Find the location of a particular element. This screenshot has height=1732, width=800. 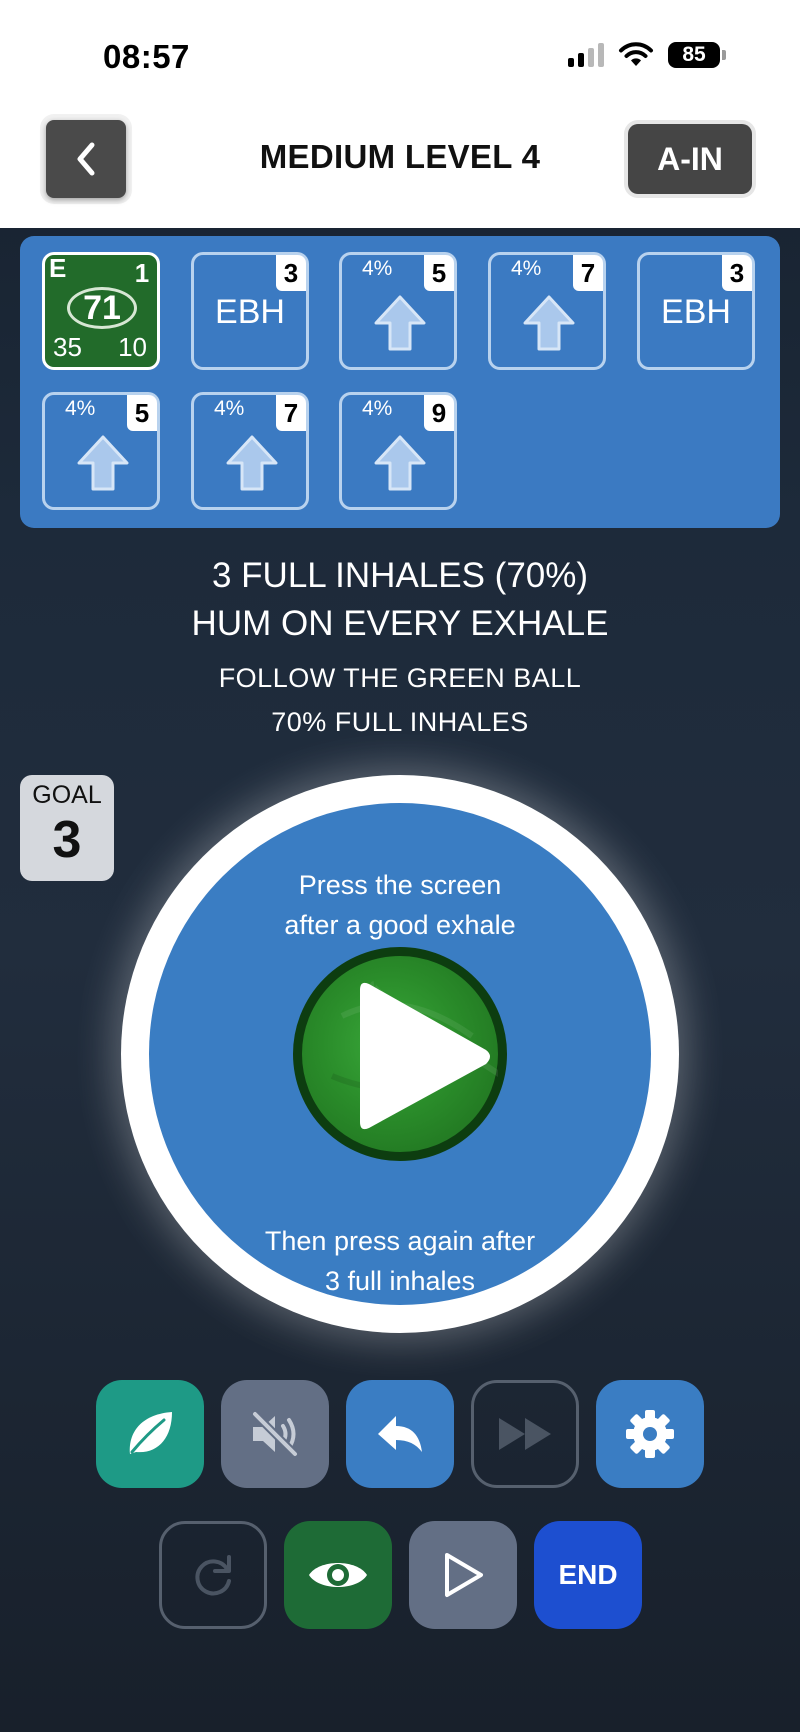

circle-top-line-2: after a good exhale is located at coordinates (400, 925).